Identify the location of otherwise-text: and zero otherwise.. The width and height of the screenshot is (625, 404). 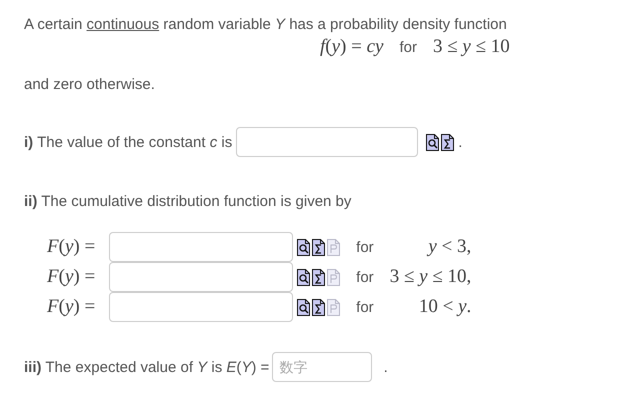
(90, 84).